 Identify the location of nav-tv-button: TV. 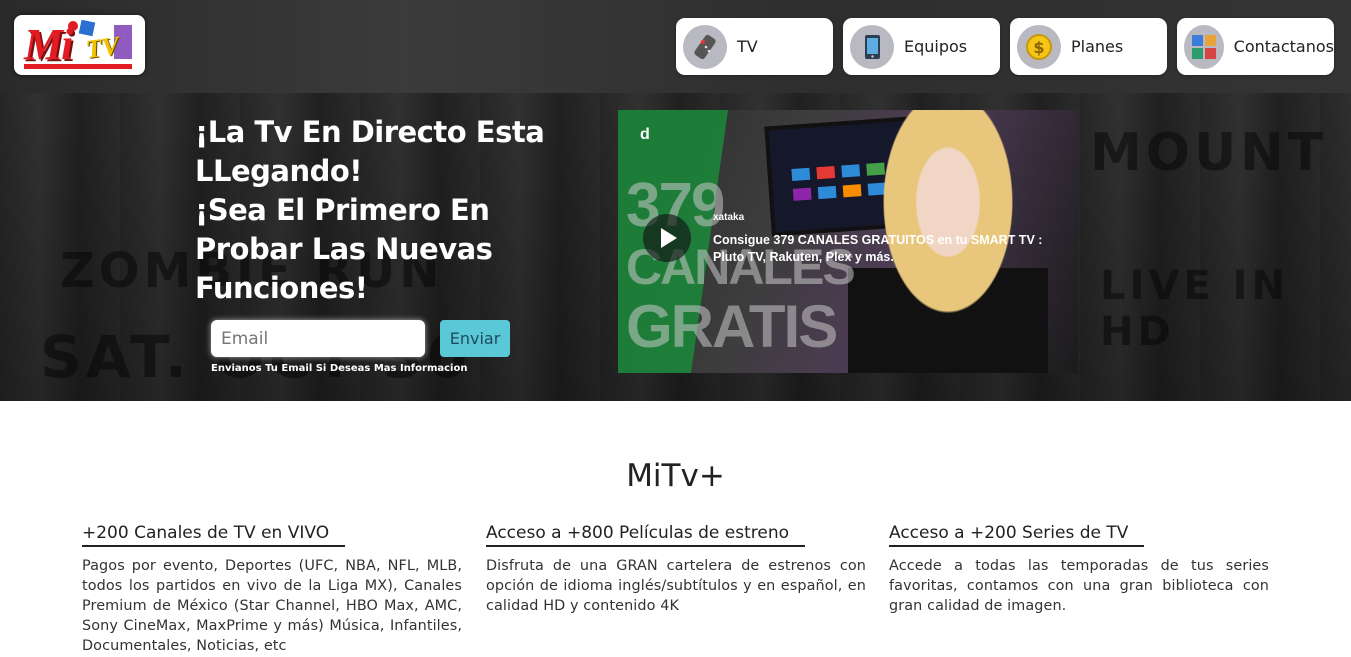
(754, 46).